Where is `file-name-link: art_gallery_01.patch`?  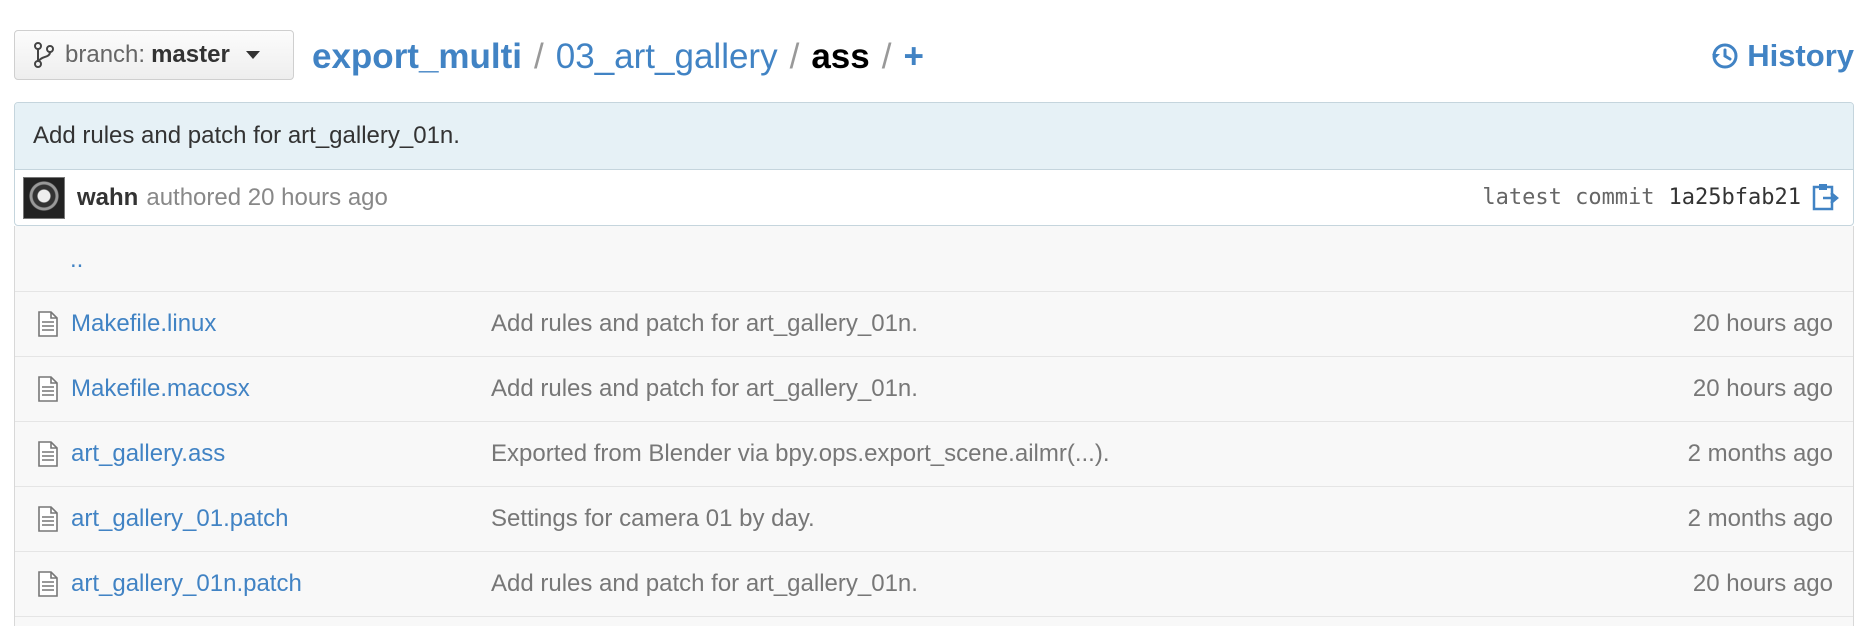
file-name-link: art_gallery_01.patch is located at coordinates (179, 519).